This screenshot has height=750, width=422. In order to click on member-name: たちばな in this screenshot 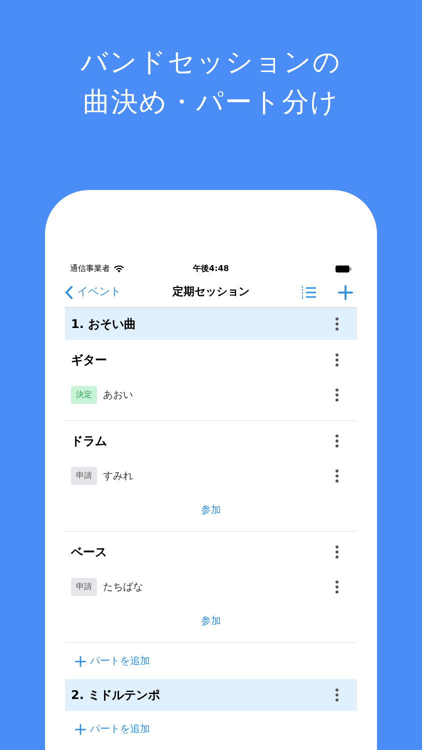, I will do `click(123, 587)`.